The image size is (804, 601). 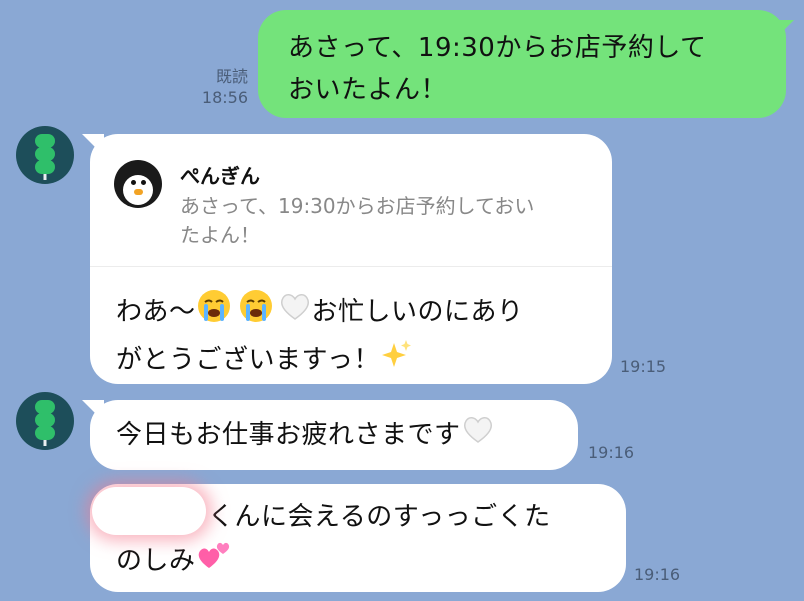 I want to click on quote-line: たよん！, so click(x=220, y=235).